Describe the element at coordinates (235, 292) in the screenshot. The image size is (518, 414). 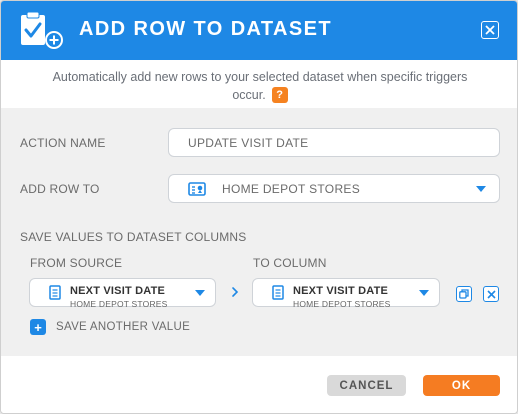
I see `chevron-right-icon` at that location.